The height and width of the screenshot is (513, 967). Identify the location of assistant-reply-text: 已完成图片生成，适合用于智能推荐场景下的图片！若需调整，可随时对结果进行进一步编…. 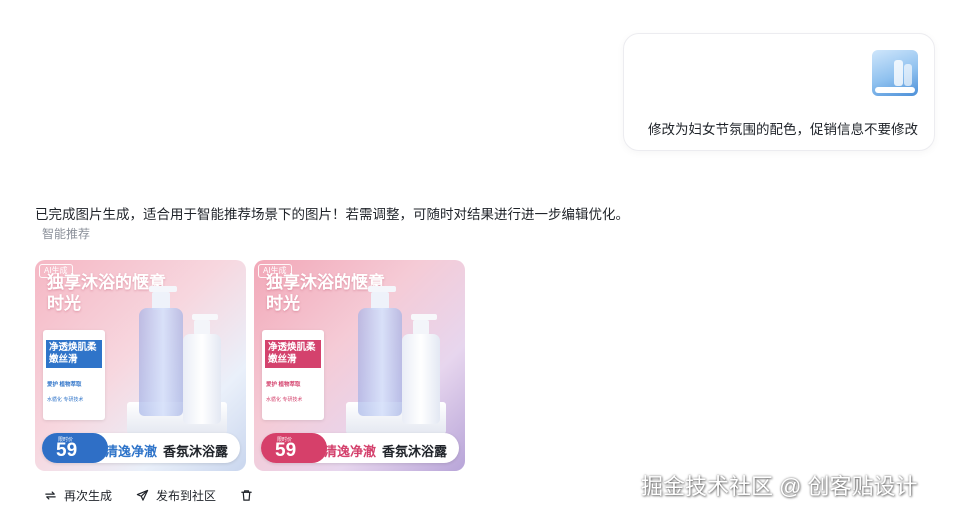
(332, 214).